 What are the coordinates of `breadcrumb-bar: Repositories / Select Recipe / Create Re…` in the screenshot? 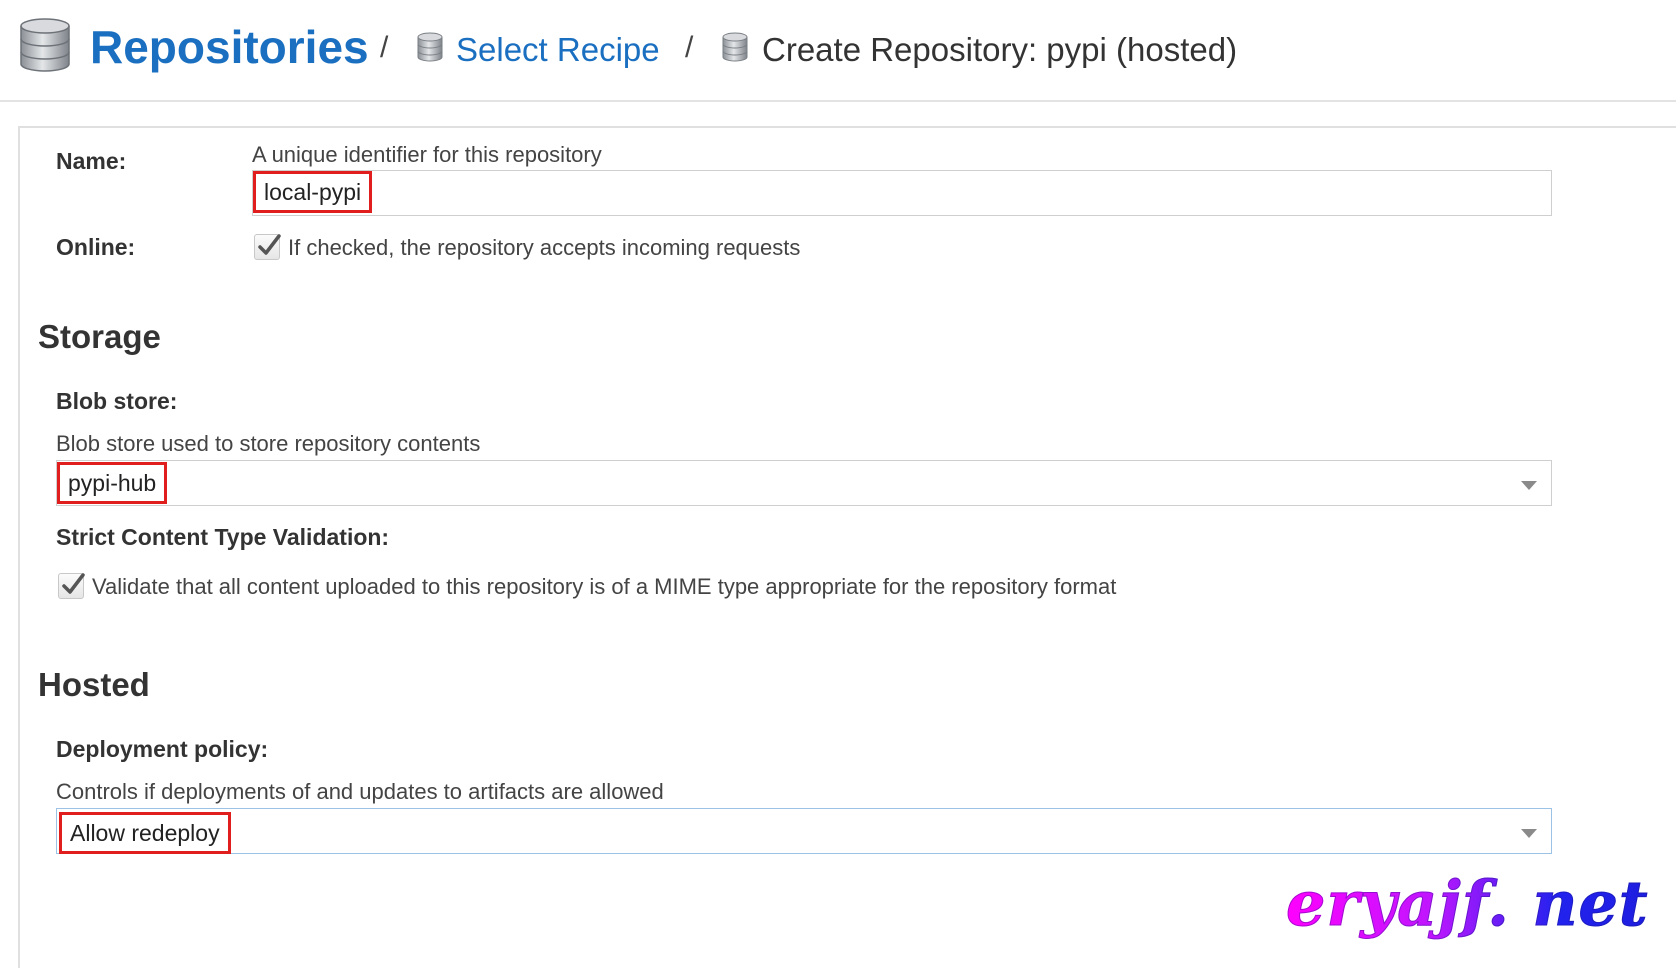 It's located at (838, 51).